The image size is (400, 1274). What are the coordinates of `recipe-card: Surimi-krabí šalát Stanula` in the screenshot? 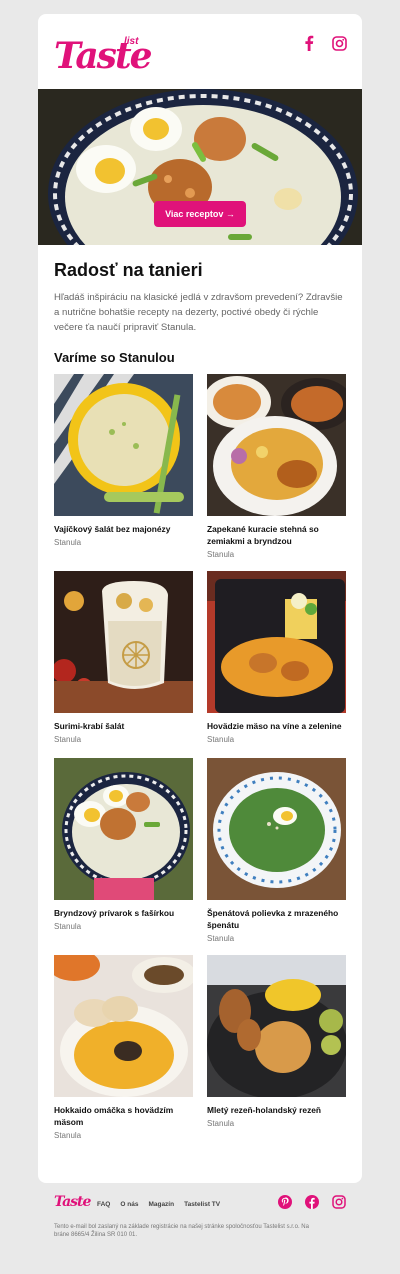 It's located at (123, 657).